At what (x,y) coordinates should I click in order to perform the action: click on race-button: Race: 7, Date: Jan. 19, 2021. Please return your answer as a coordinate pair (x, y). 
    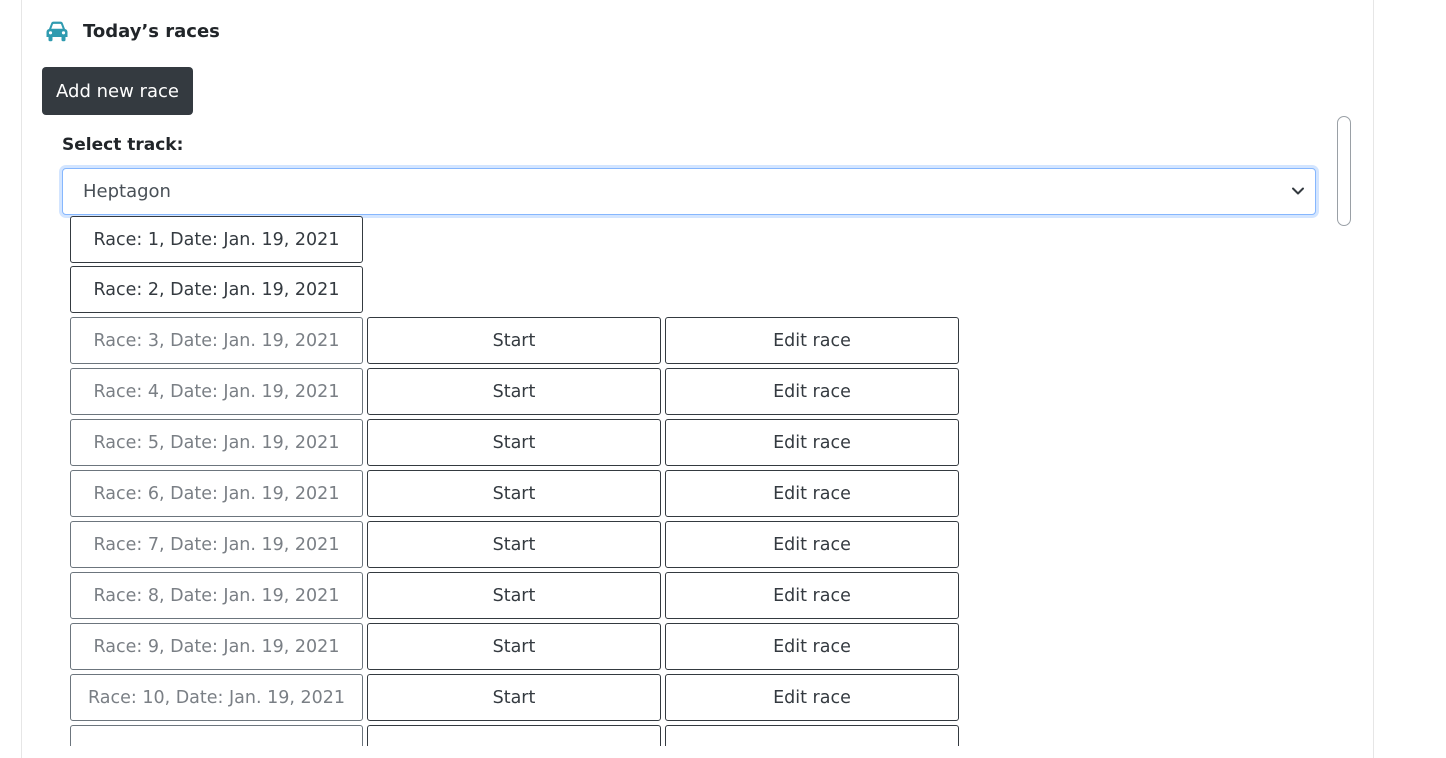
    Looking at the image, I should click on (216, 544).